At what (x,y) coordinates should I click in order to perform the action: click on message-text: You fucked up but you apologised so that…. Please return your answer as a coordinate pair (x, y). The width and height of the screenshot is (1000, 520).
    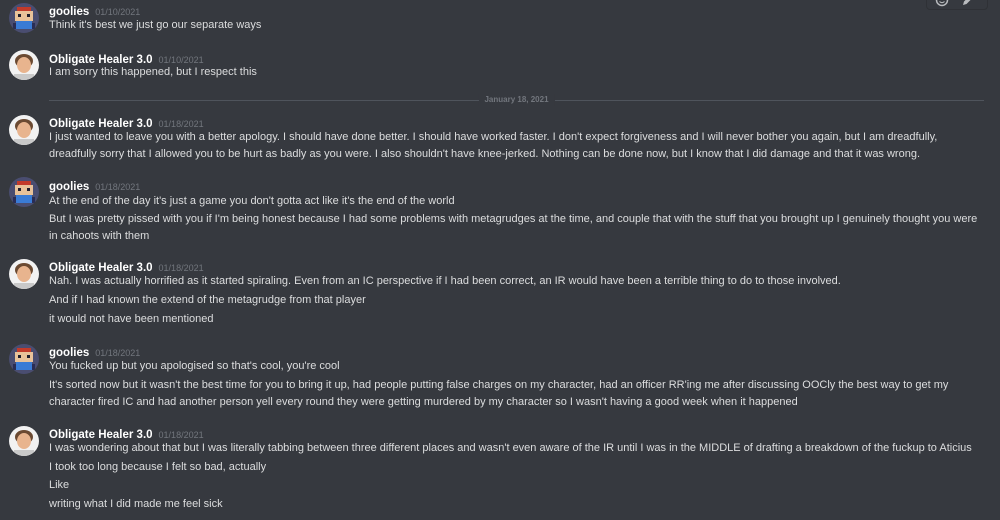
    Looking at the image, I should click on (194, 366).